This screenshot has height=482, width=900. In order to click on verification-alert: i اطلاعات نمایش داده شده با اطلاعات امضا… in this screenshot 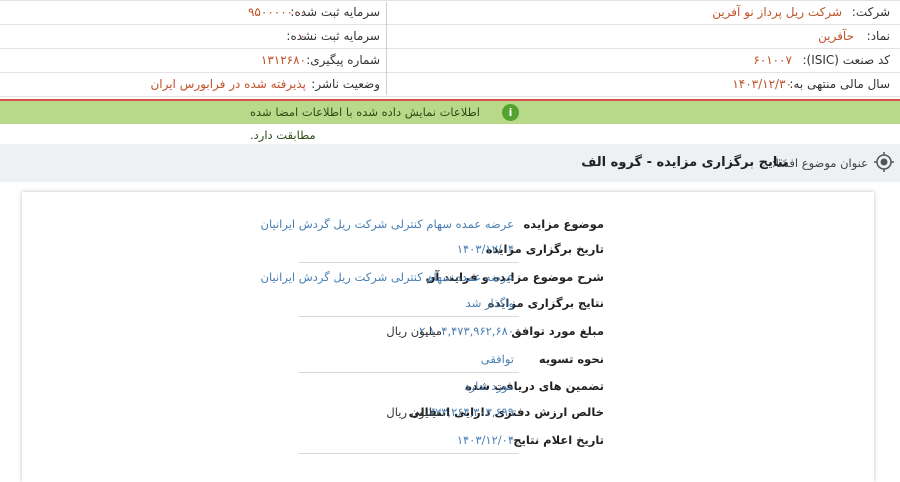, I will do `click(450, 121)`.